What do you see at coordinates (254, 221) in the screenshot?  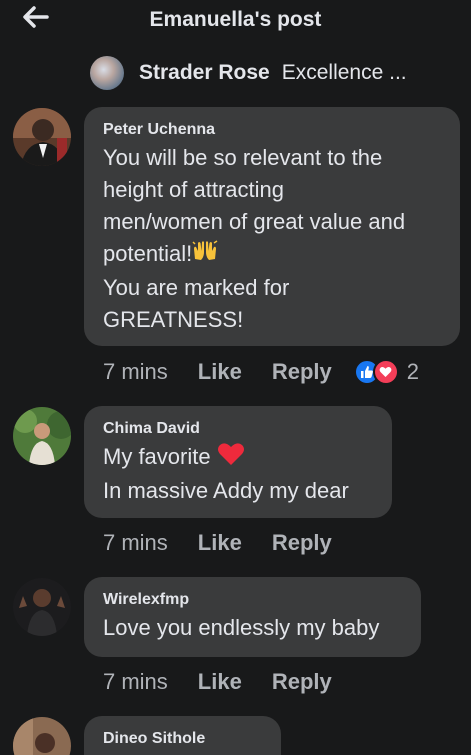 I see `comment-line: men/women of great value and` at bounding box center [254, 221].